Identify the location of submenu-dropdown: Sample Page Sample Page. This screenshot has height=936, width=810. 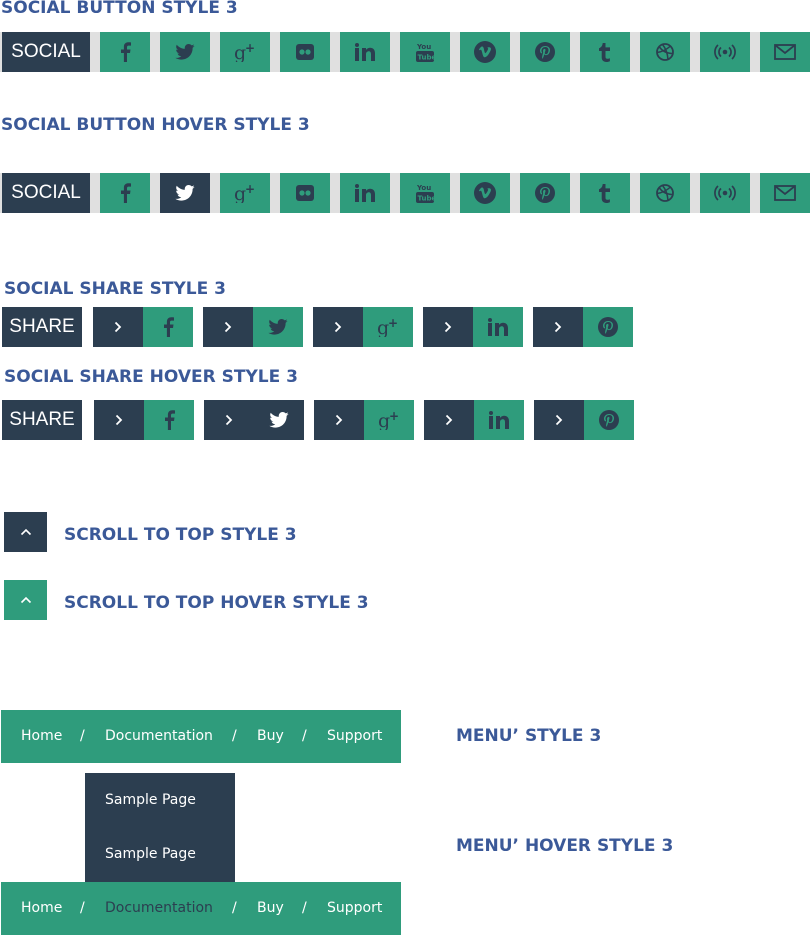
(160, 827).